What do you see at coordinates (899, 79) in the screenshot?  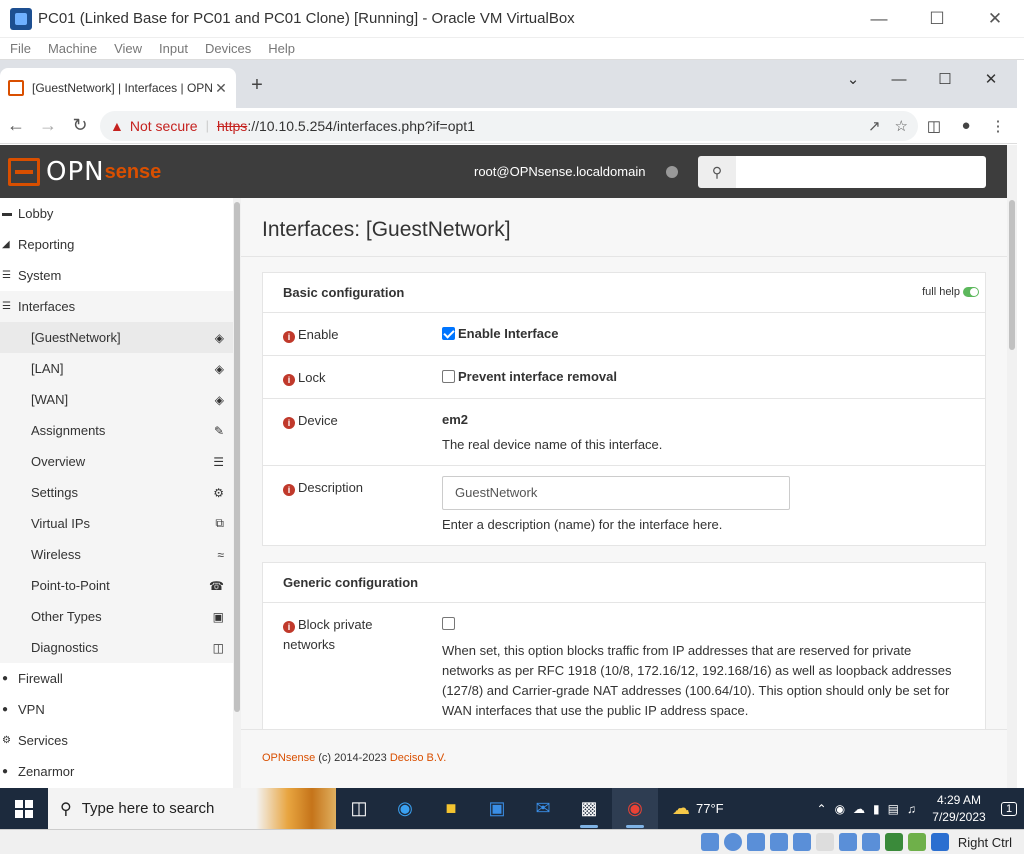 I see `browser-minimize-button: —` at bounding box center [899, 79].